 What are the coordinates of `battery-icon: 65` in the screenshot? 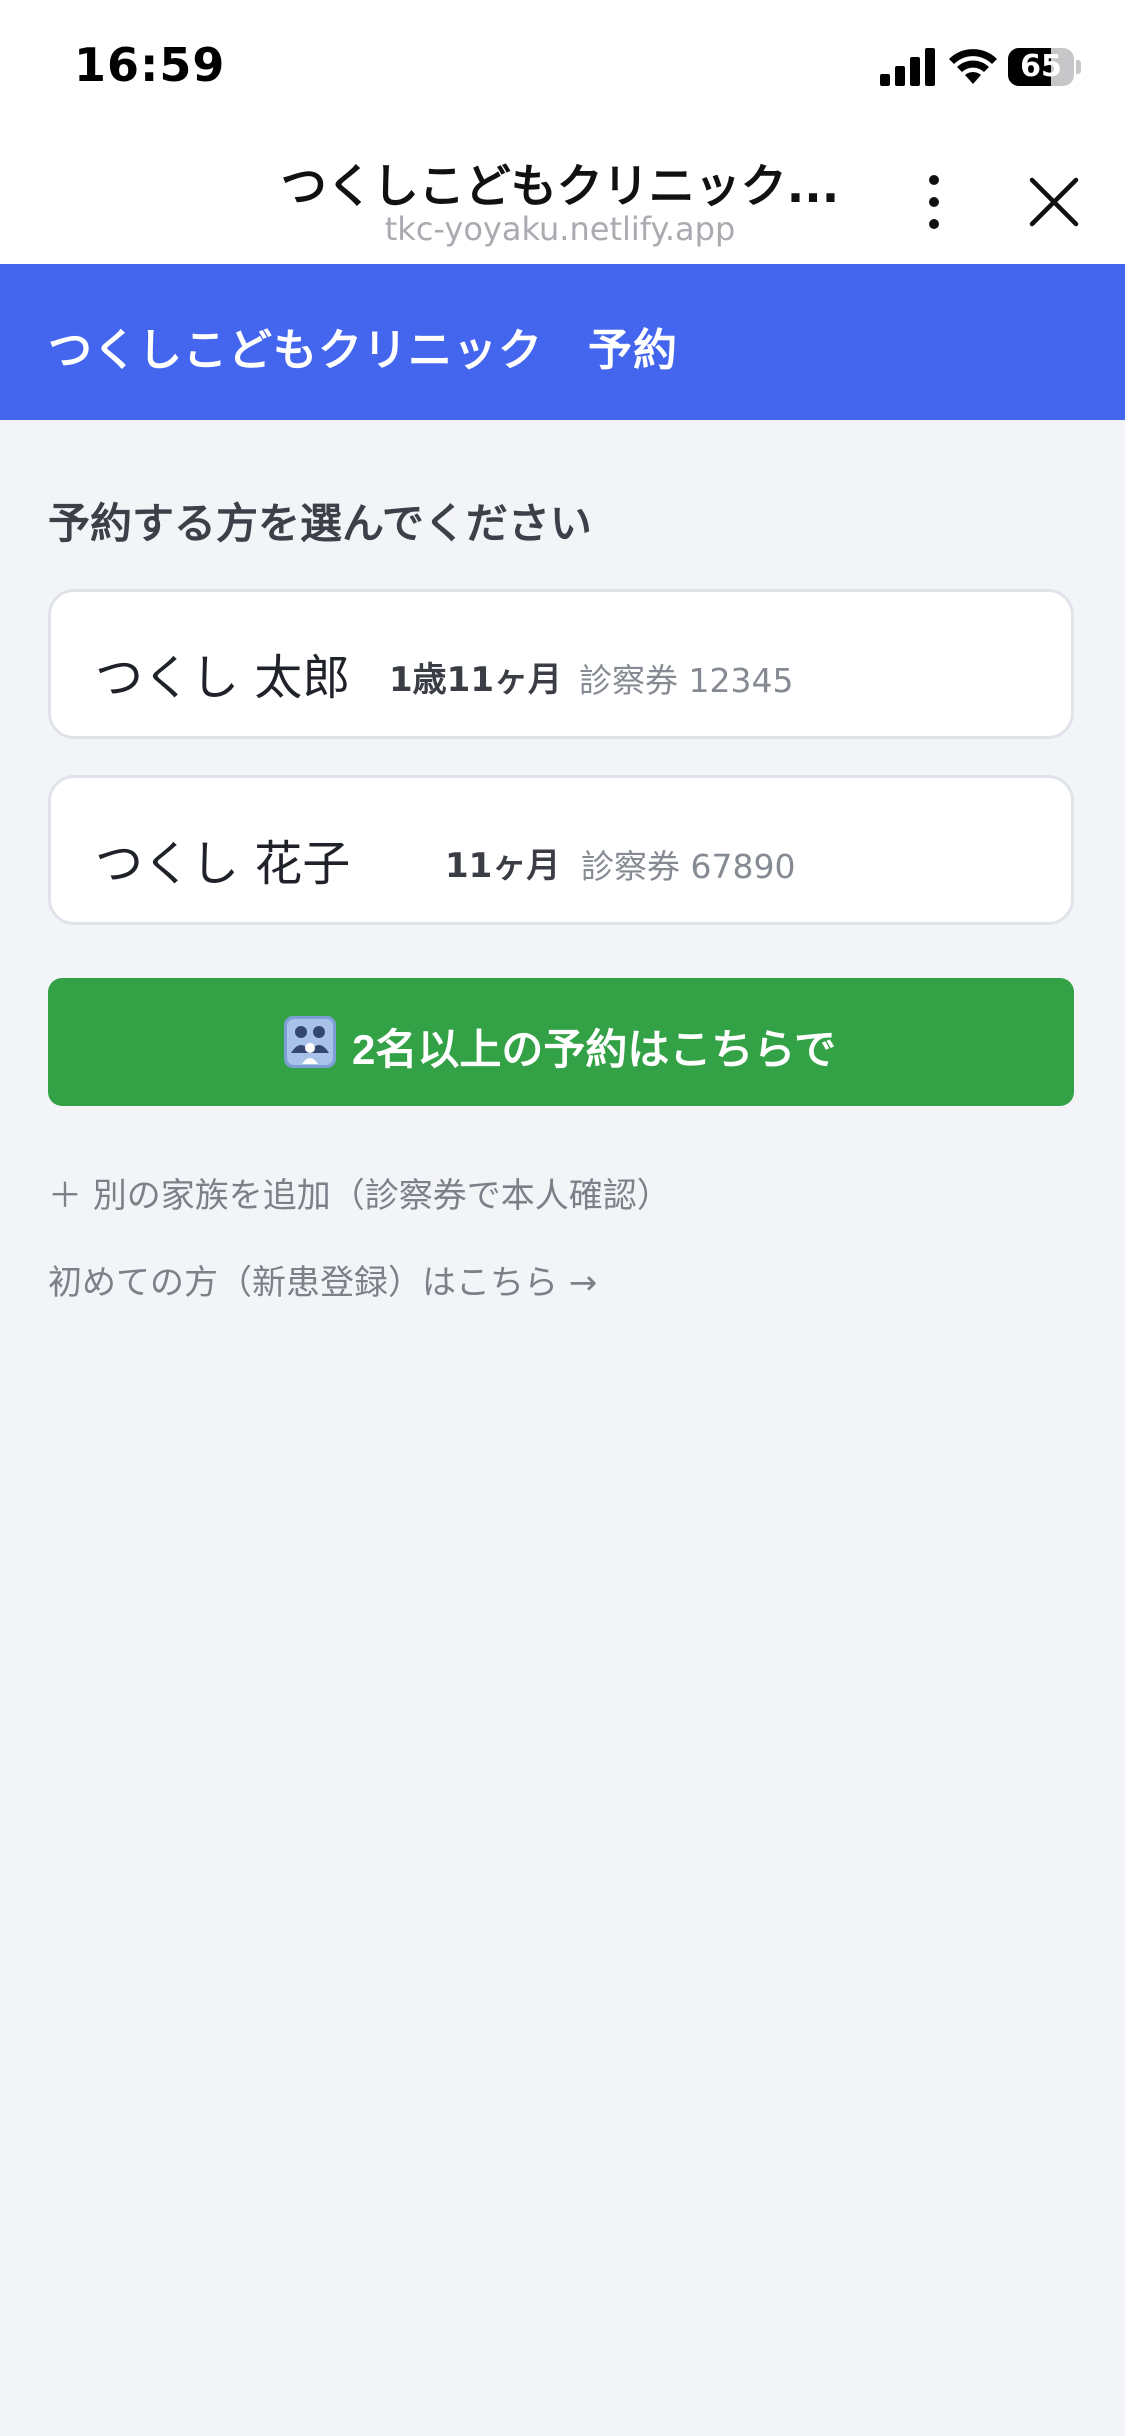 It's located at (1045, 67).